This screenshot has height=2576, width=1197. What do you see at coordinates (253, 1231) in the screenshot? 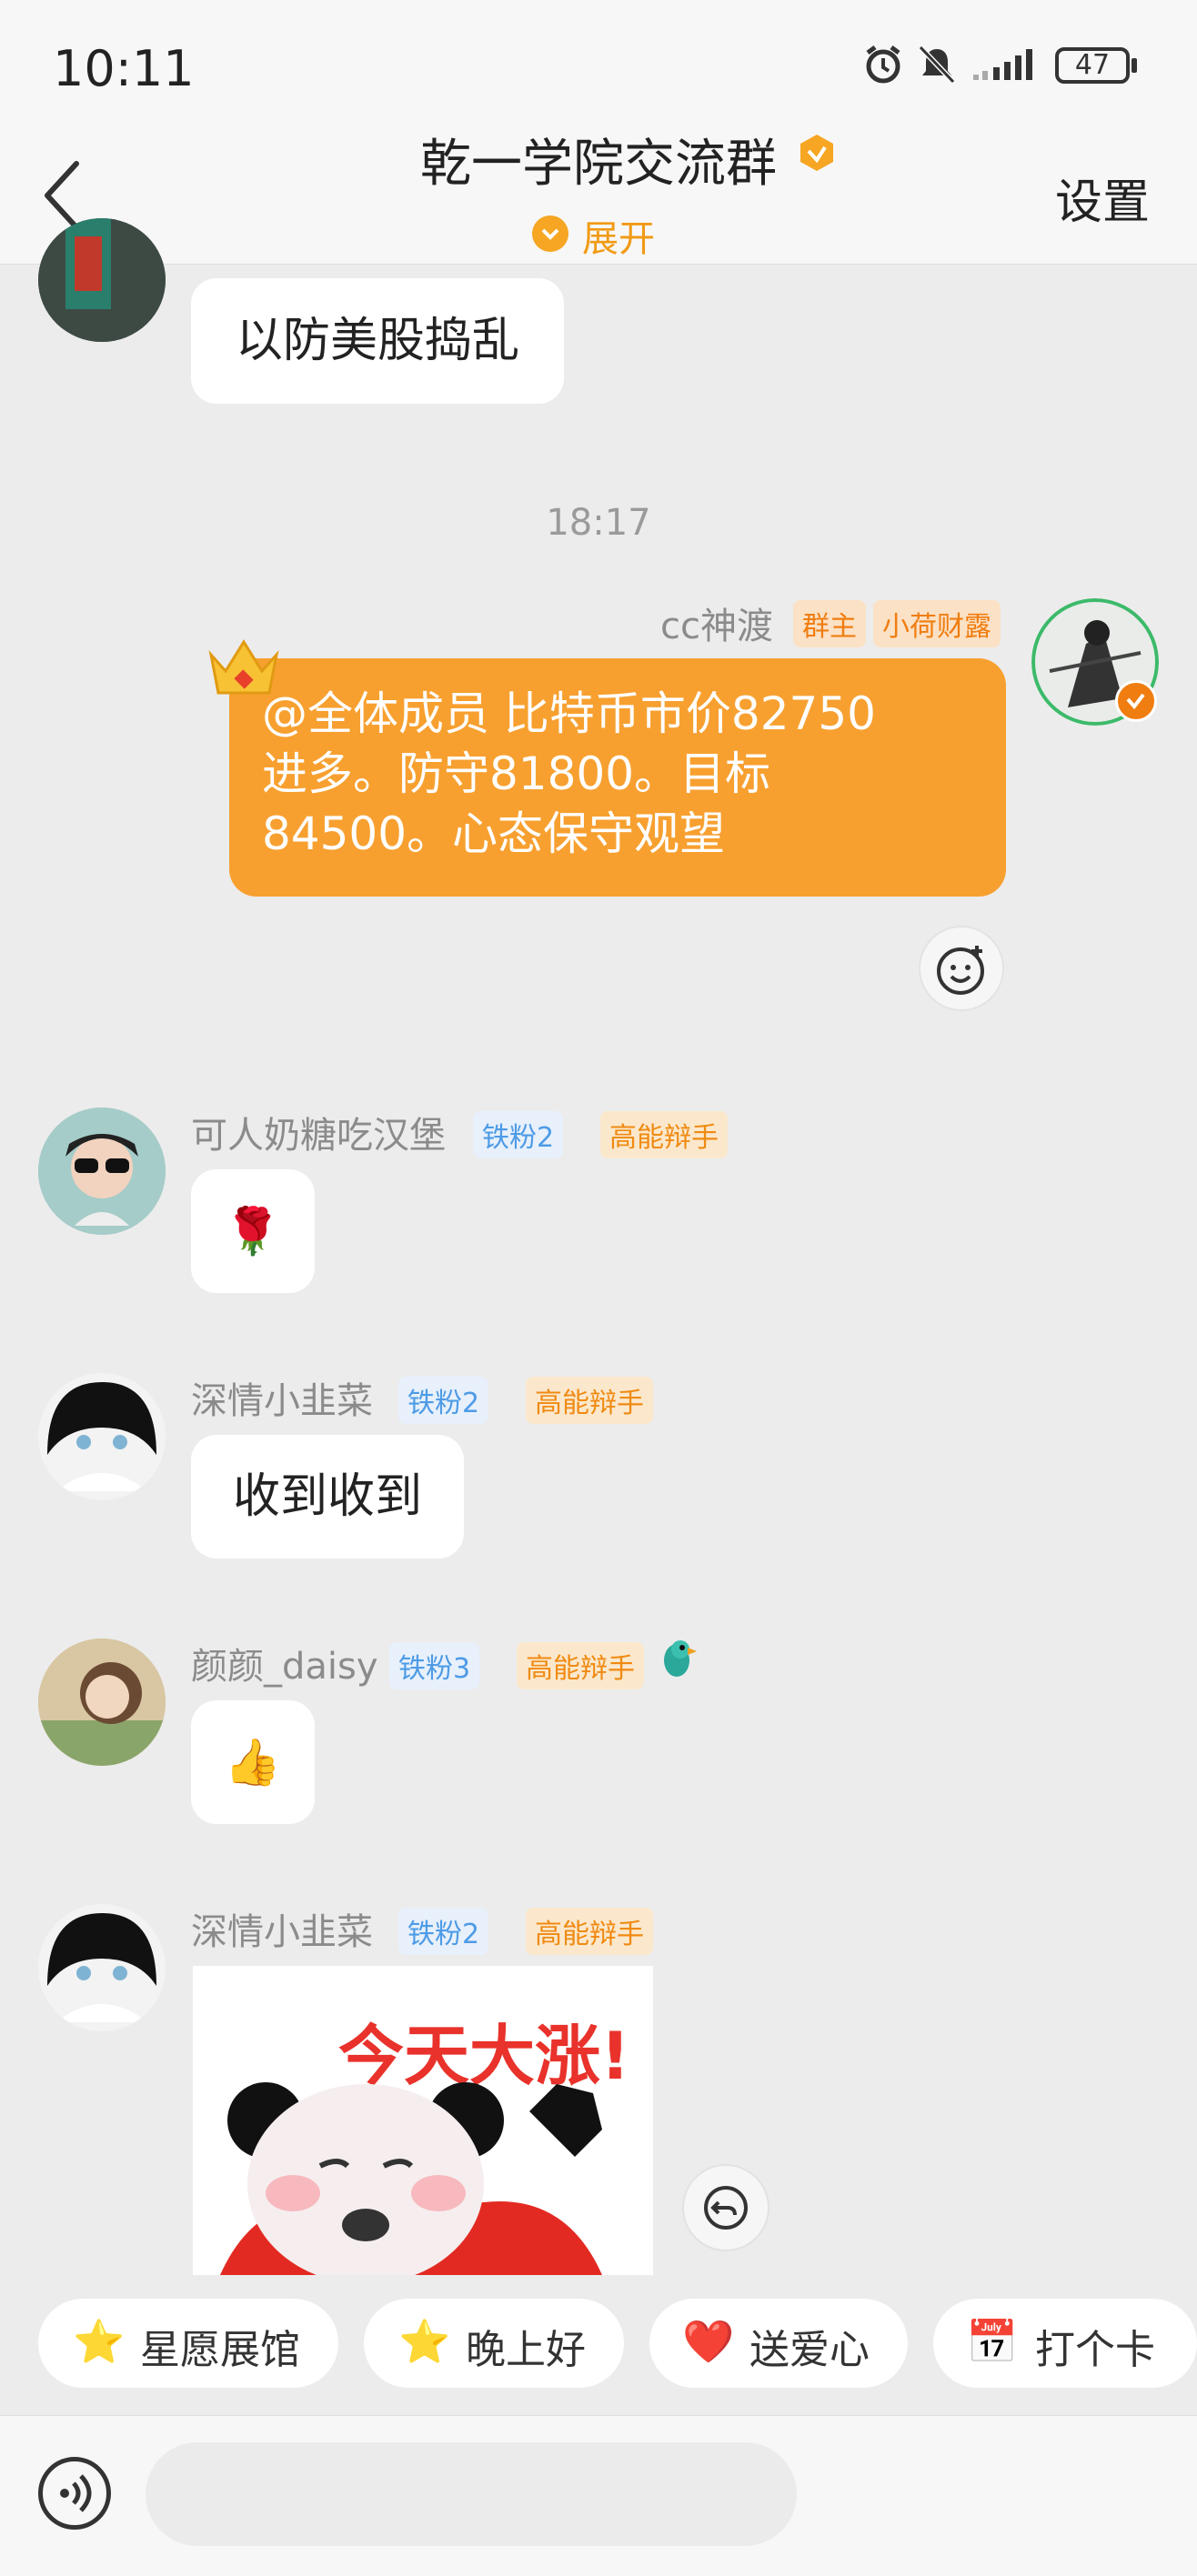
I see `message-bubble: 🌹` at bounding box center [253, 1231].